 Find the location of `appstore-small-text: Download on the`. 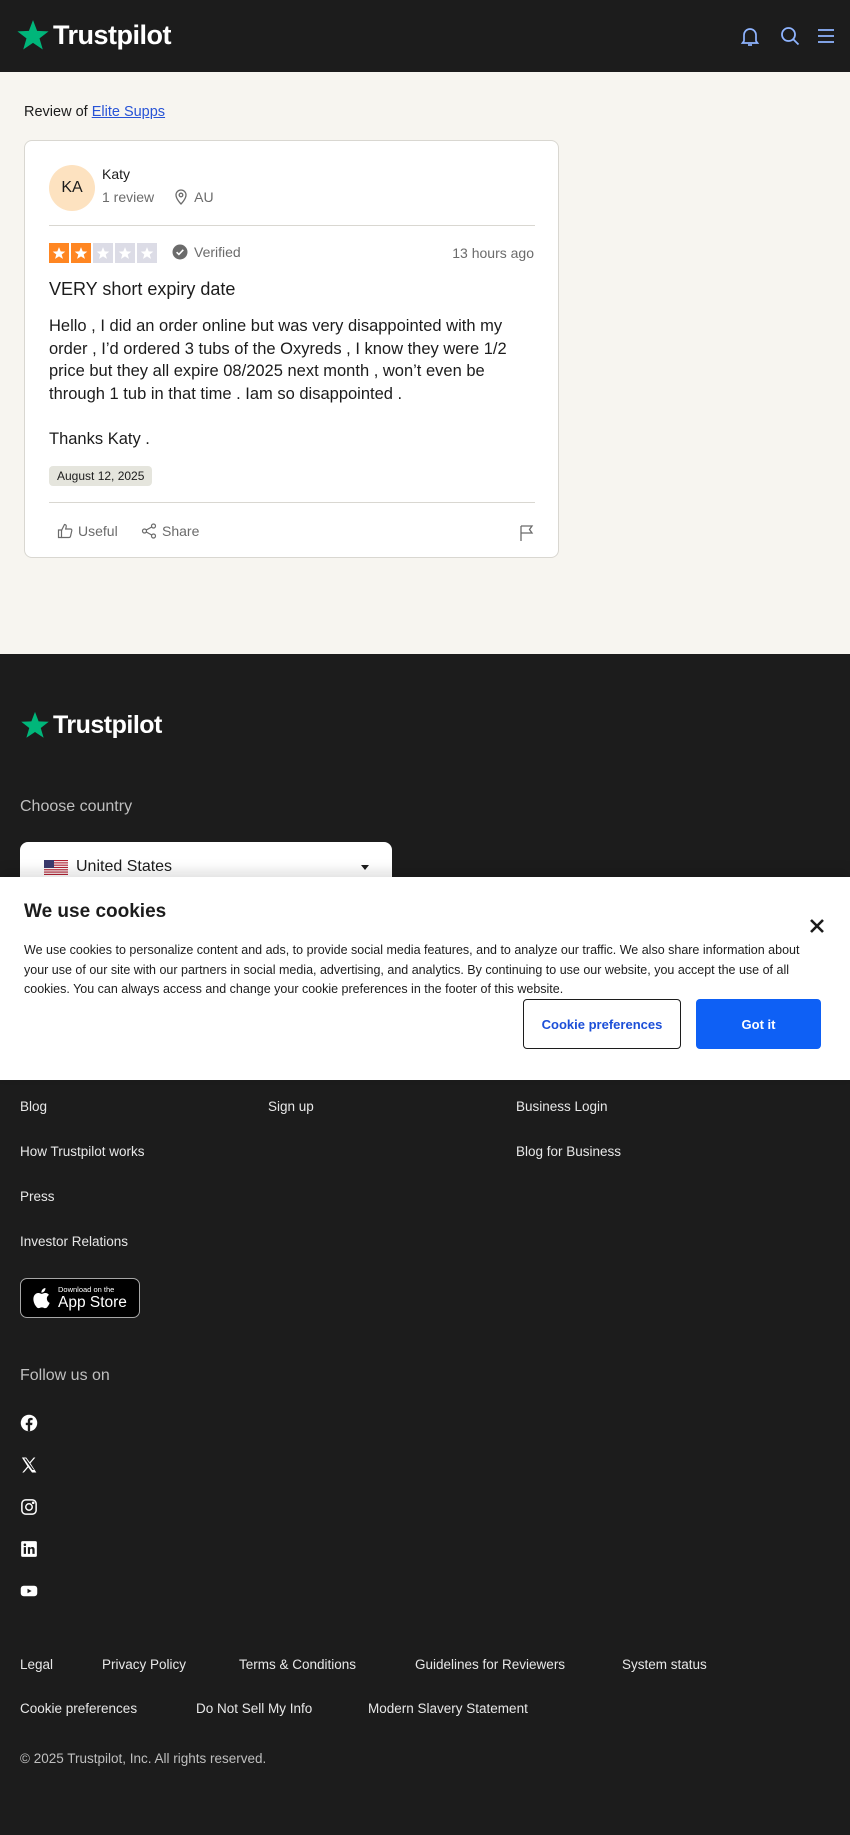

appstore-small-text: Download on the is located at coordinates (86, 1289).